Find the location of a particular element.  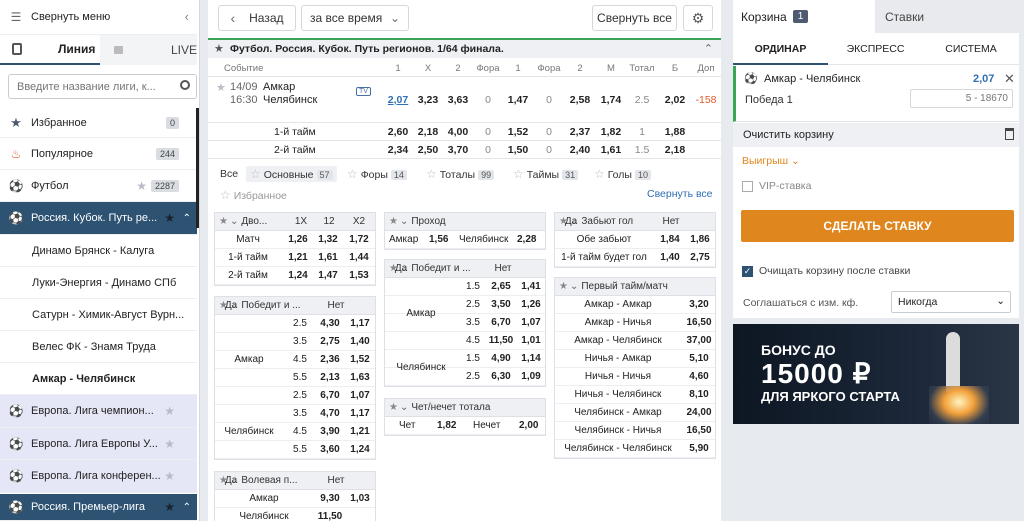

half-odd-1: 2,50 is located at coordinates (428, 150).